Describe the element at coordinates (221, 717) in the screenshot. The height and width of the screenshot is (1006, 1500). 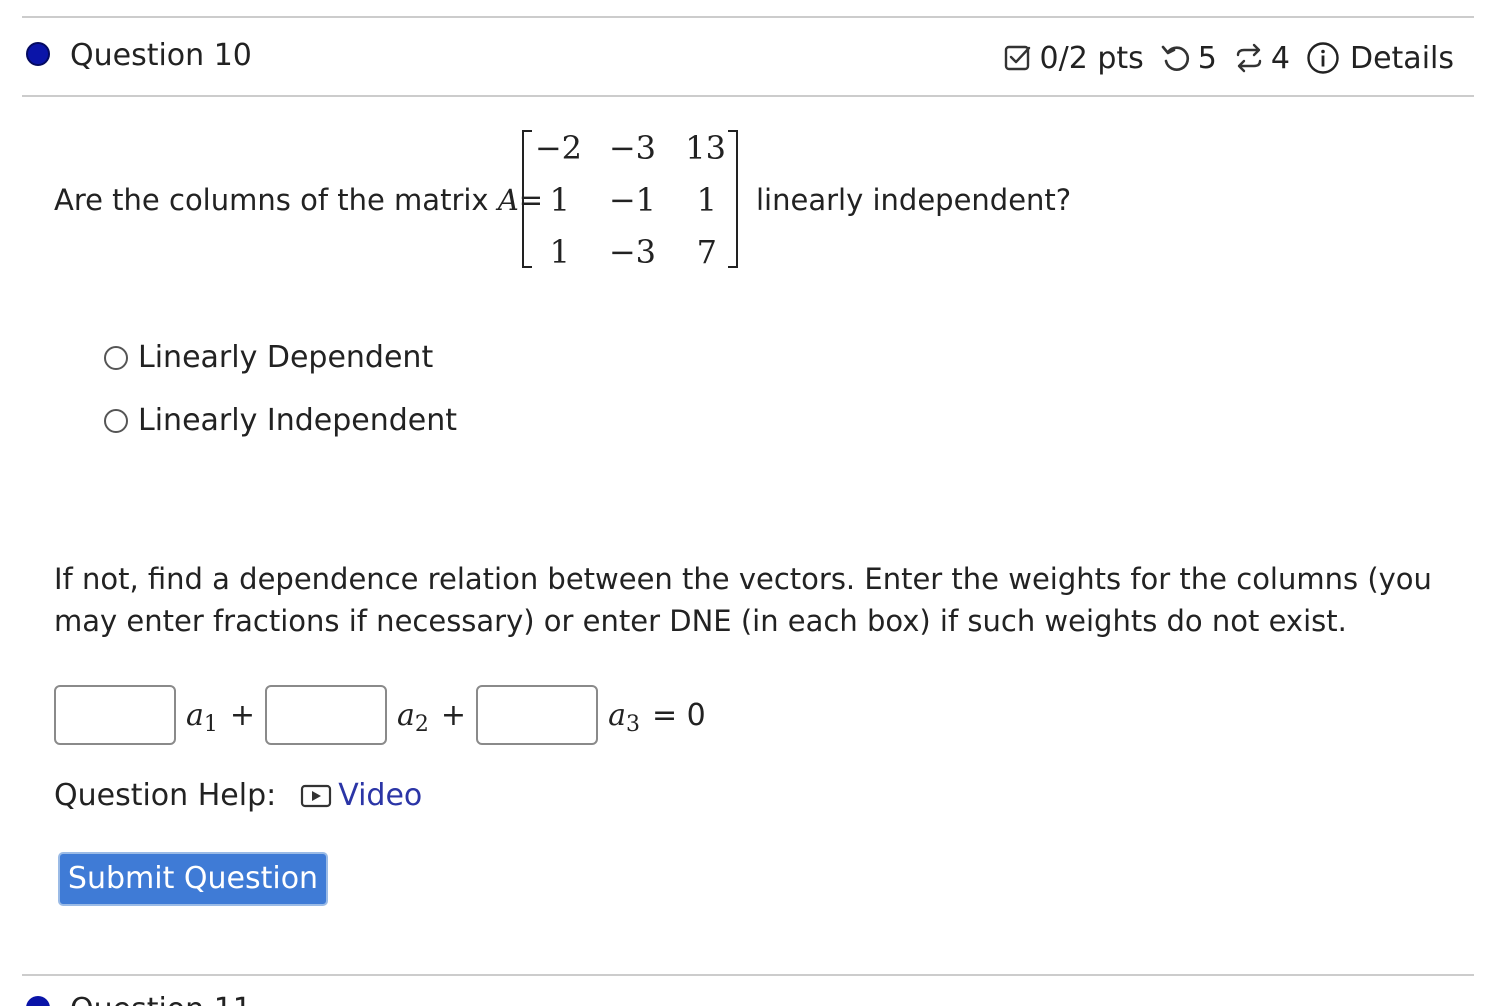
I see `weight-term-1: a 1 +` at that location.